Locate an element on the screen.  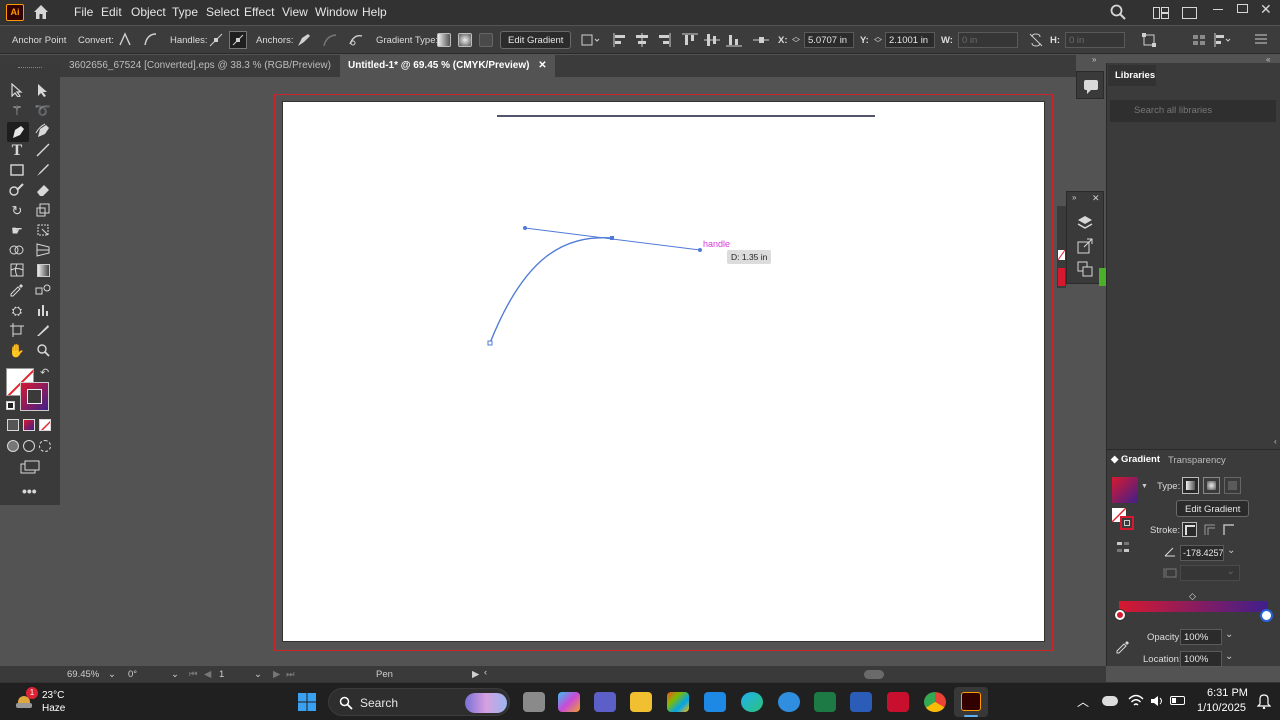
stroke-across-button is located at coordinates (1228, 529).